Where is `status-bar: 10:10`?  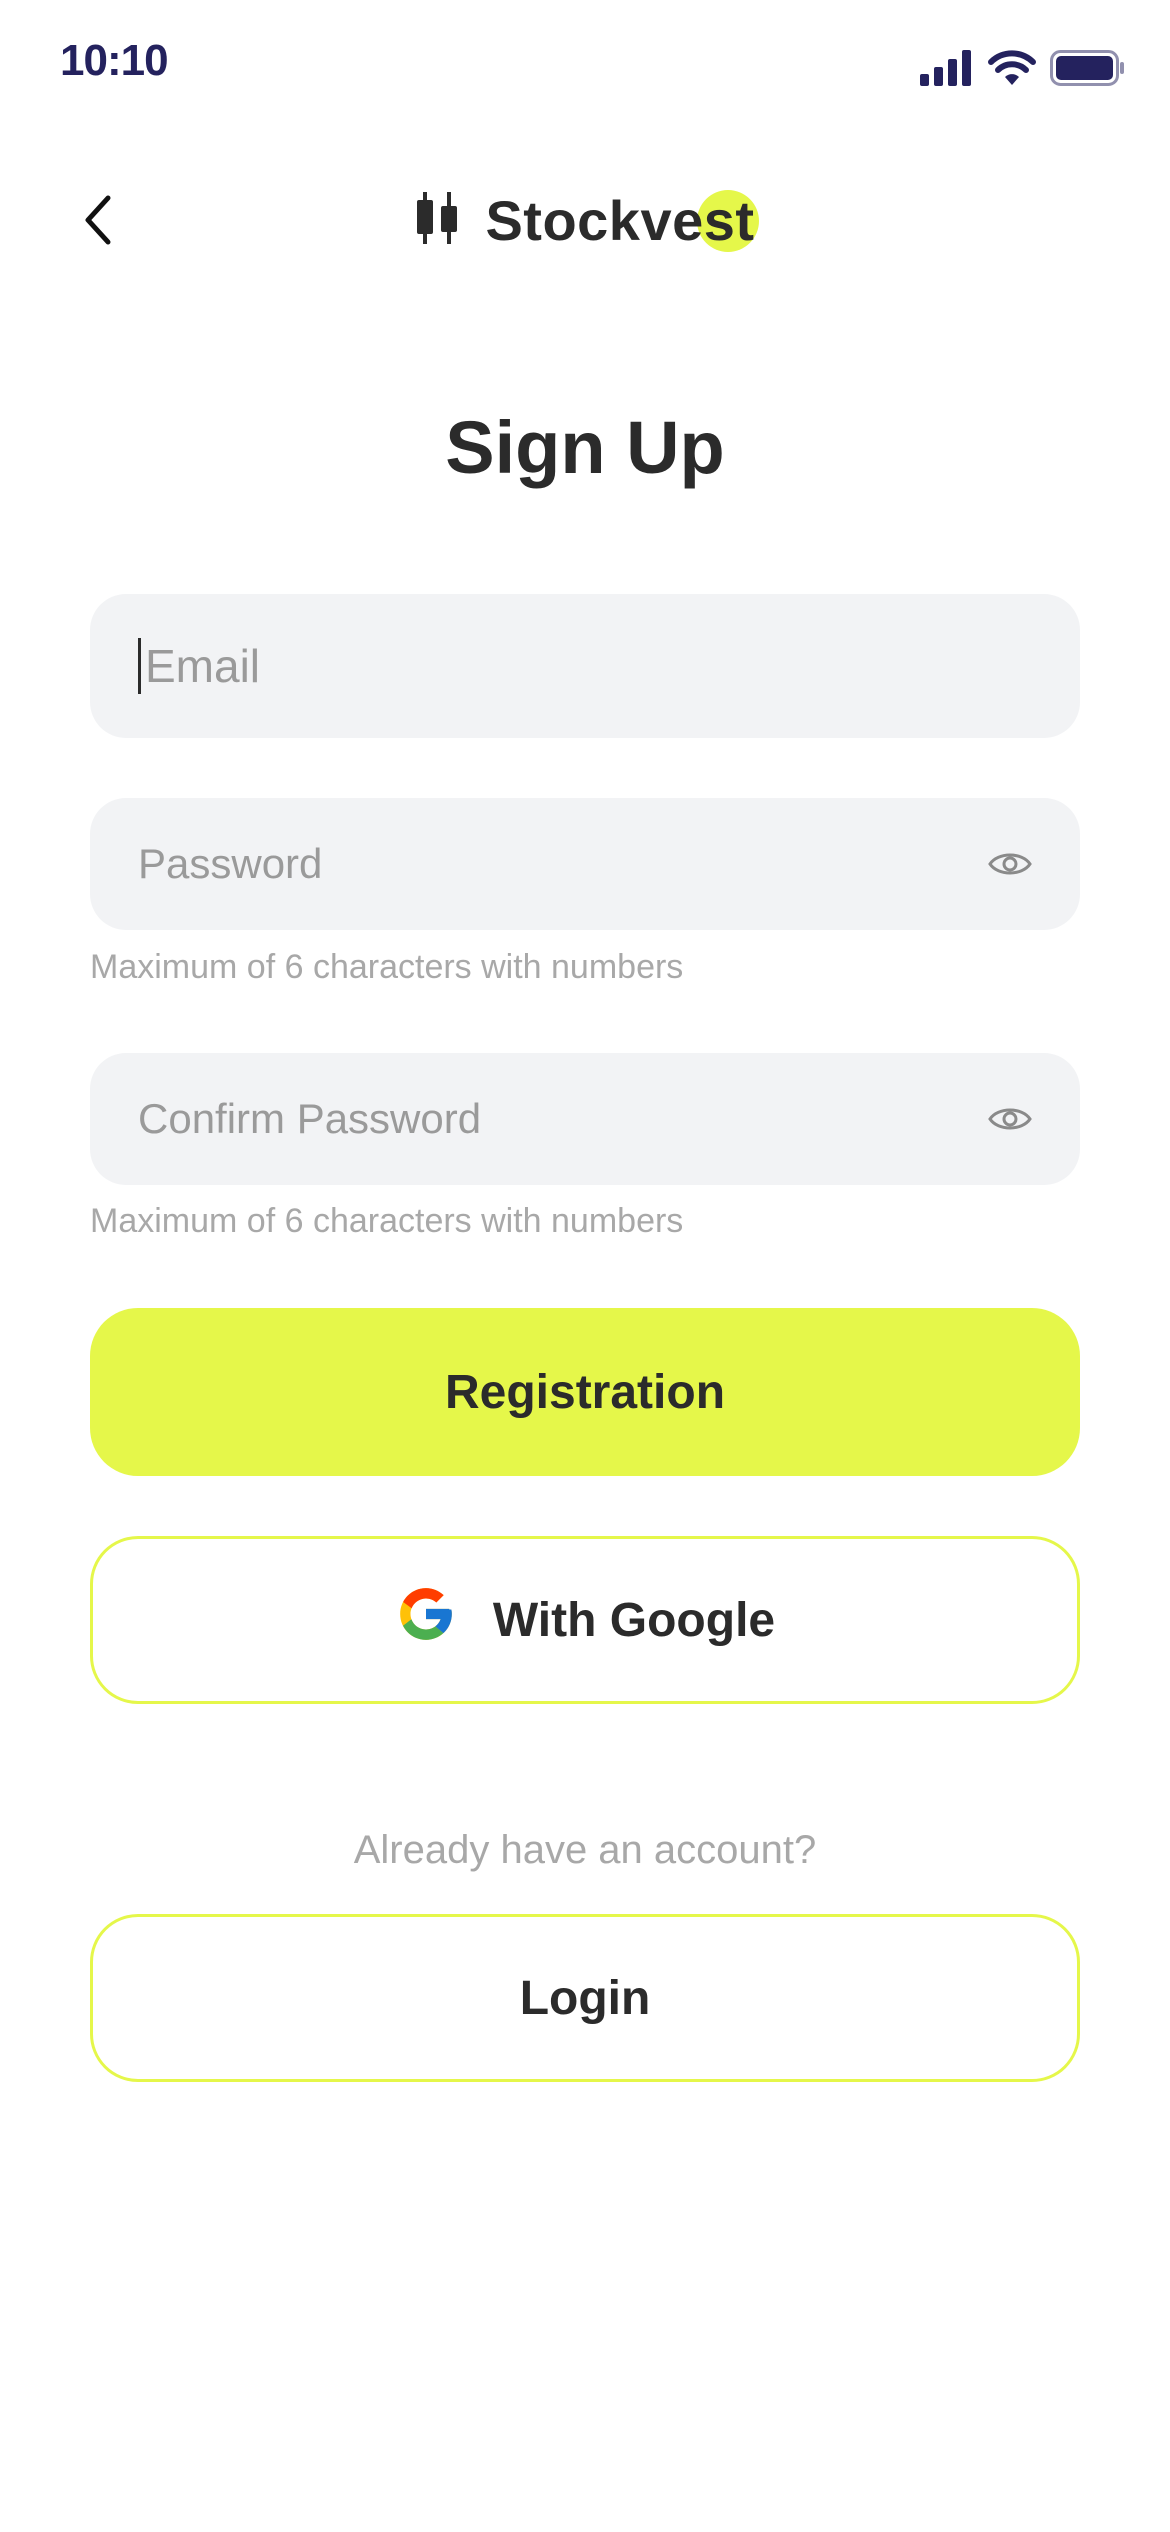
status-bar: 10:10 is located at coordinates (585, 65).